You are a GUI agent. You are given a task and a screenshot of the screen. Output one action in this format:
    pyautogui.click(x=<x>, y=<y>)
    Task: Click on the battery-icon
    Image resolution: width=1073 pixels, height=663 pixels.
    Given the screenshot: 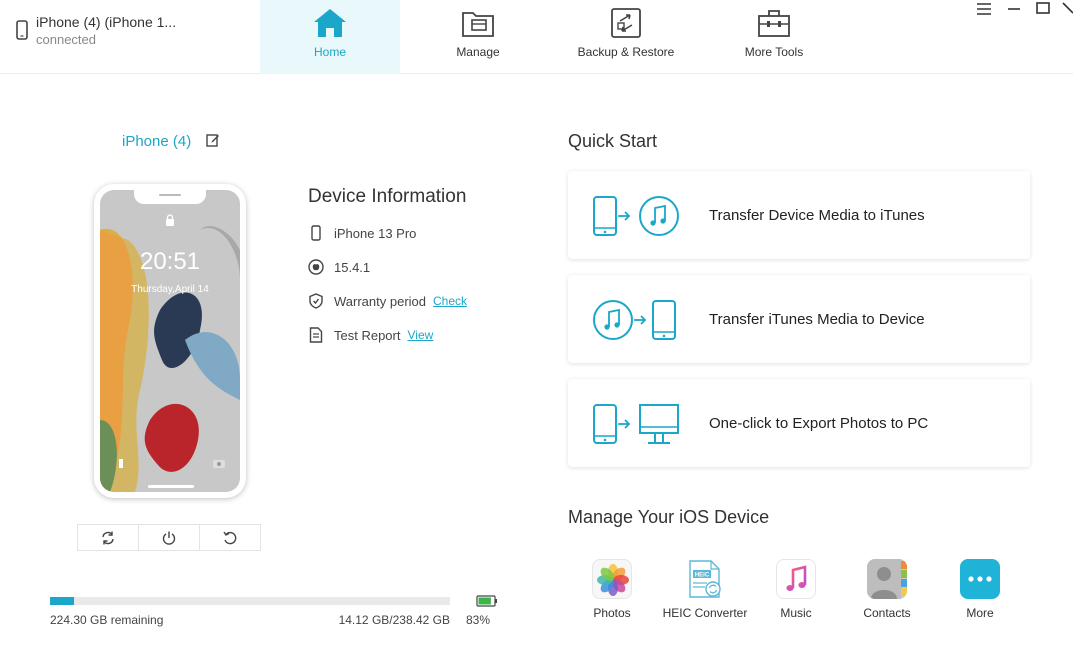 What is the action you would take?
    pyautogui.click(x=486, y=601)
    